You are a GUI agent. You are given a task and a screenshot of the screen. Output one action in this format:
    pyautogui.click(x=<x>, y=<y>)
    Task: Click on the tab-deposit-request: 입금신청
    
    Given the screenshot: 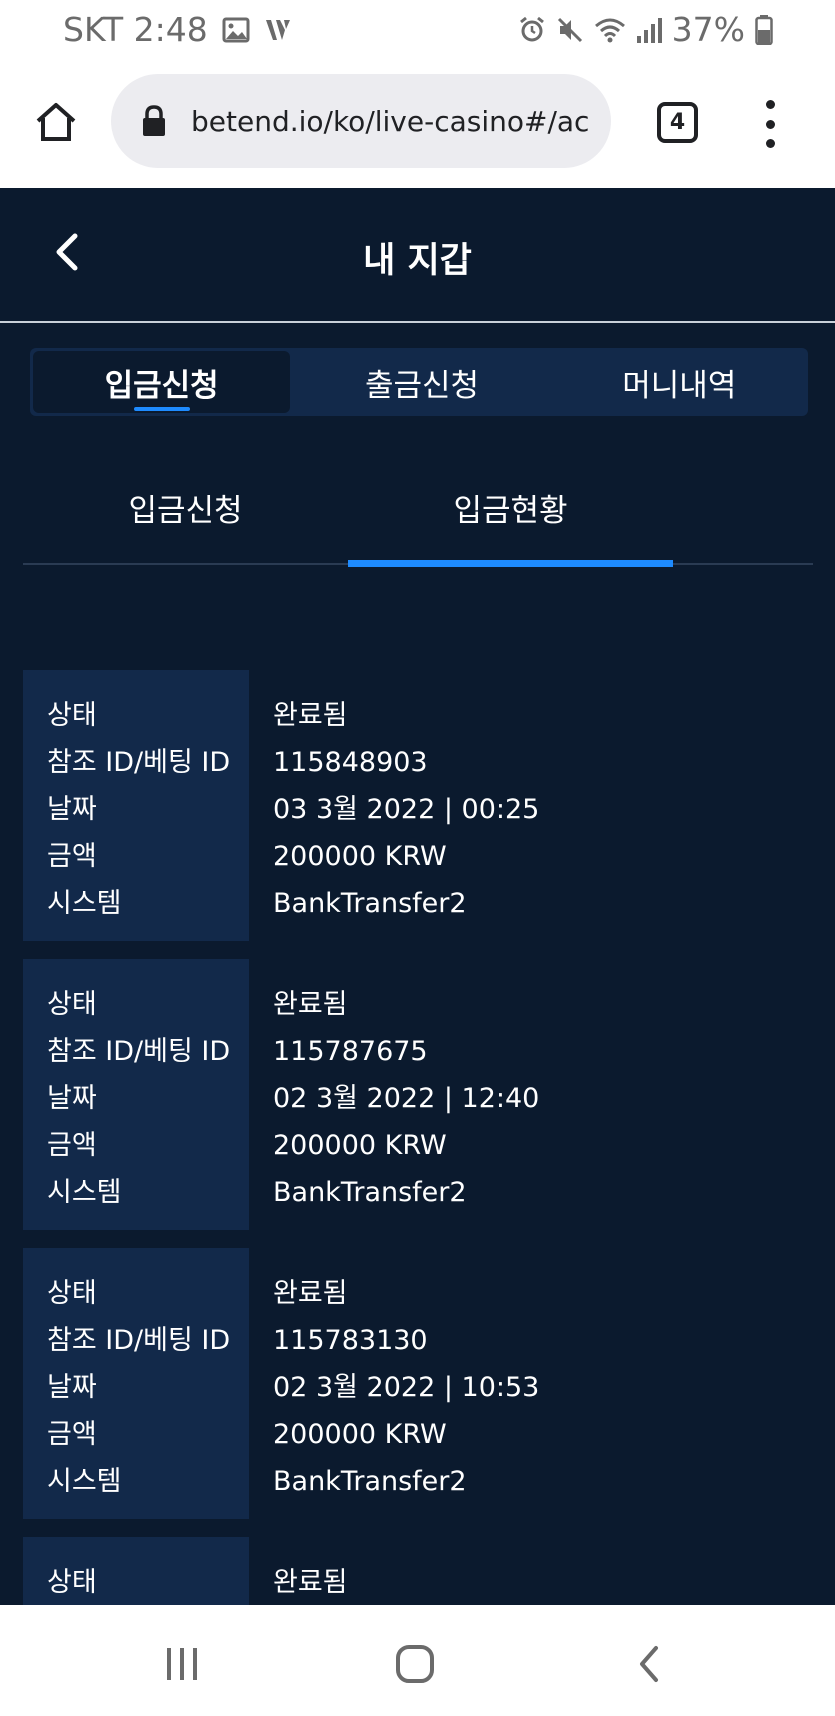 What is the action you would take?
    pyautogui.click(x=162, y=382)
    